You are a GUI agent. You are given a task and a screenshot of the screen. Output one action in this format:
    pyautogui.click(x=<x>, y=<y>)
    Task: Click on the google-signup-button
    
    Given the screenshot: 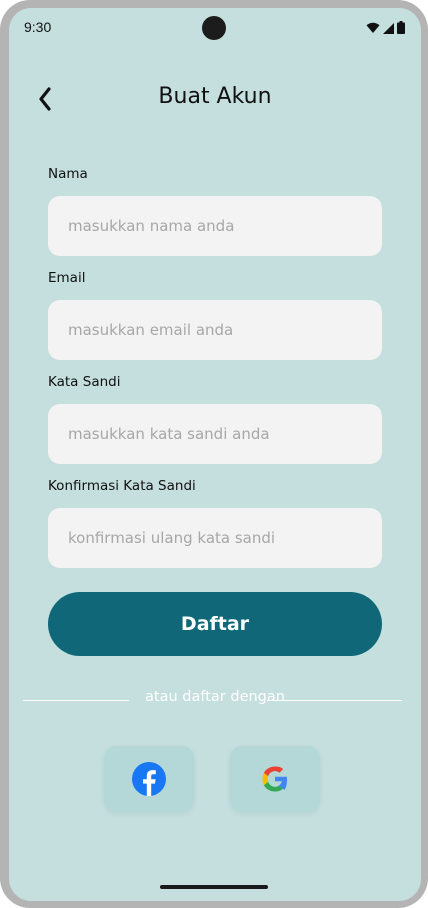 What is the action you would take?
    pyautogui.click(x=275, y=779)
    